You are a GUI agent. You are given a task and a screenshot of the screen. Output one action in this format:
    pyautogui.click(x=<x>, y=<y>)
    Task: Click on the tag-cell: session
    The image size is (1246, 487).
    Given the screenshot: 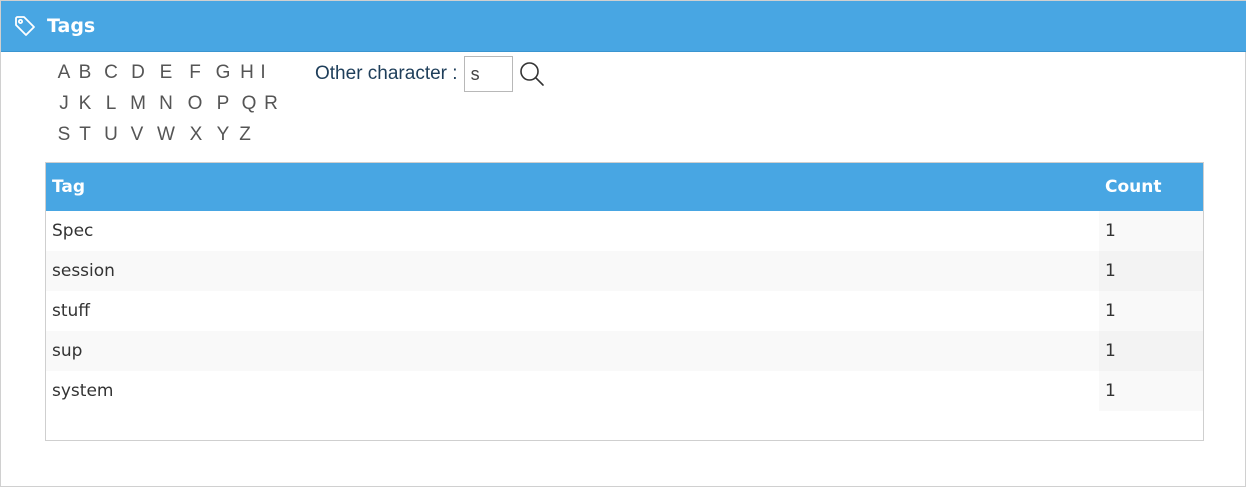 What is the action you would take?
    pyautogui.click(x=572, y=271)
    